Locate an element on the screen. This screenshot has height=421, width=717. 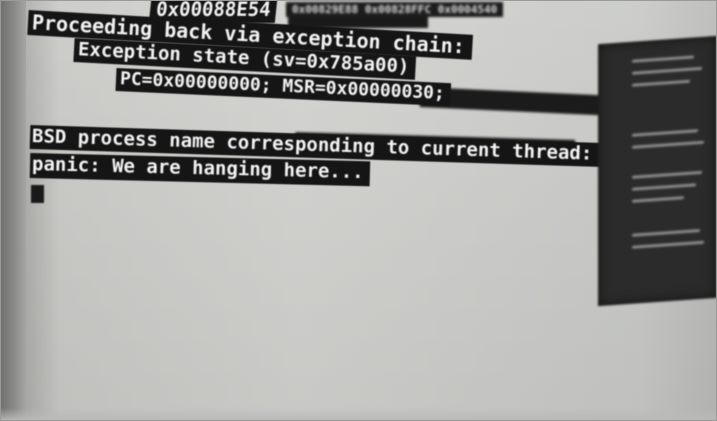
monitor-bezel is located at coordinates (13, 210).